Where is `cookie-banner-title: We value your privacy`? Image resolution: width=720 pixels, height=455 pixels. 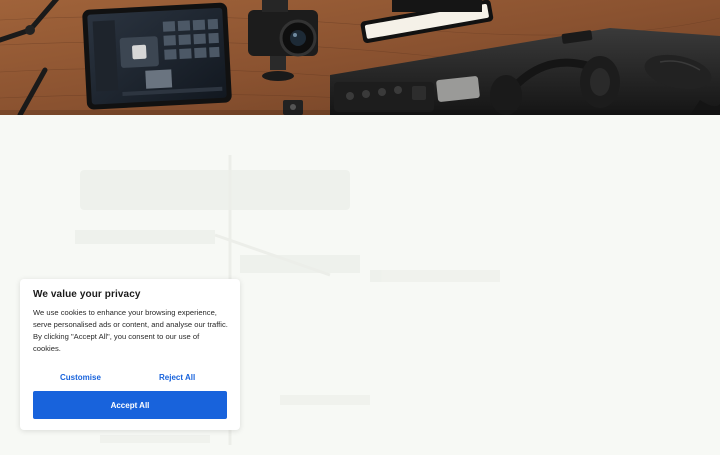
cookie-banner-title: We value your privacy is located at coordinates (87, 294).